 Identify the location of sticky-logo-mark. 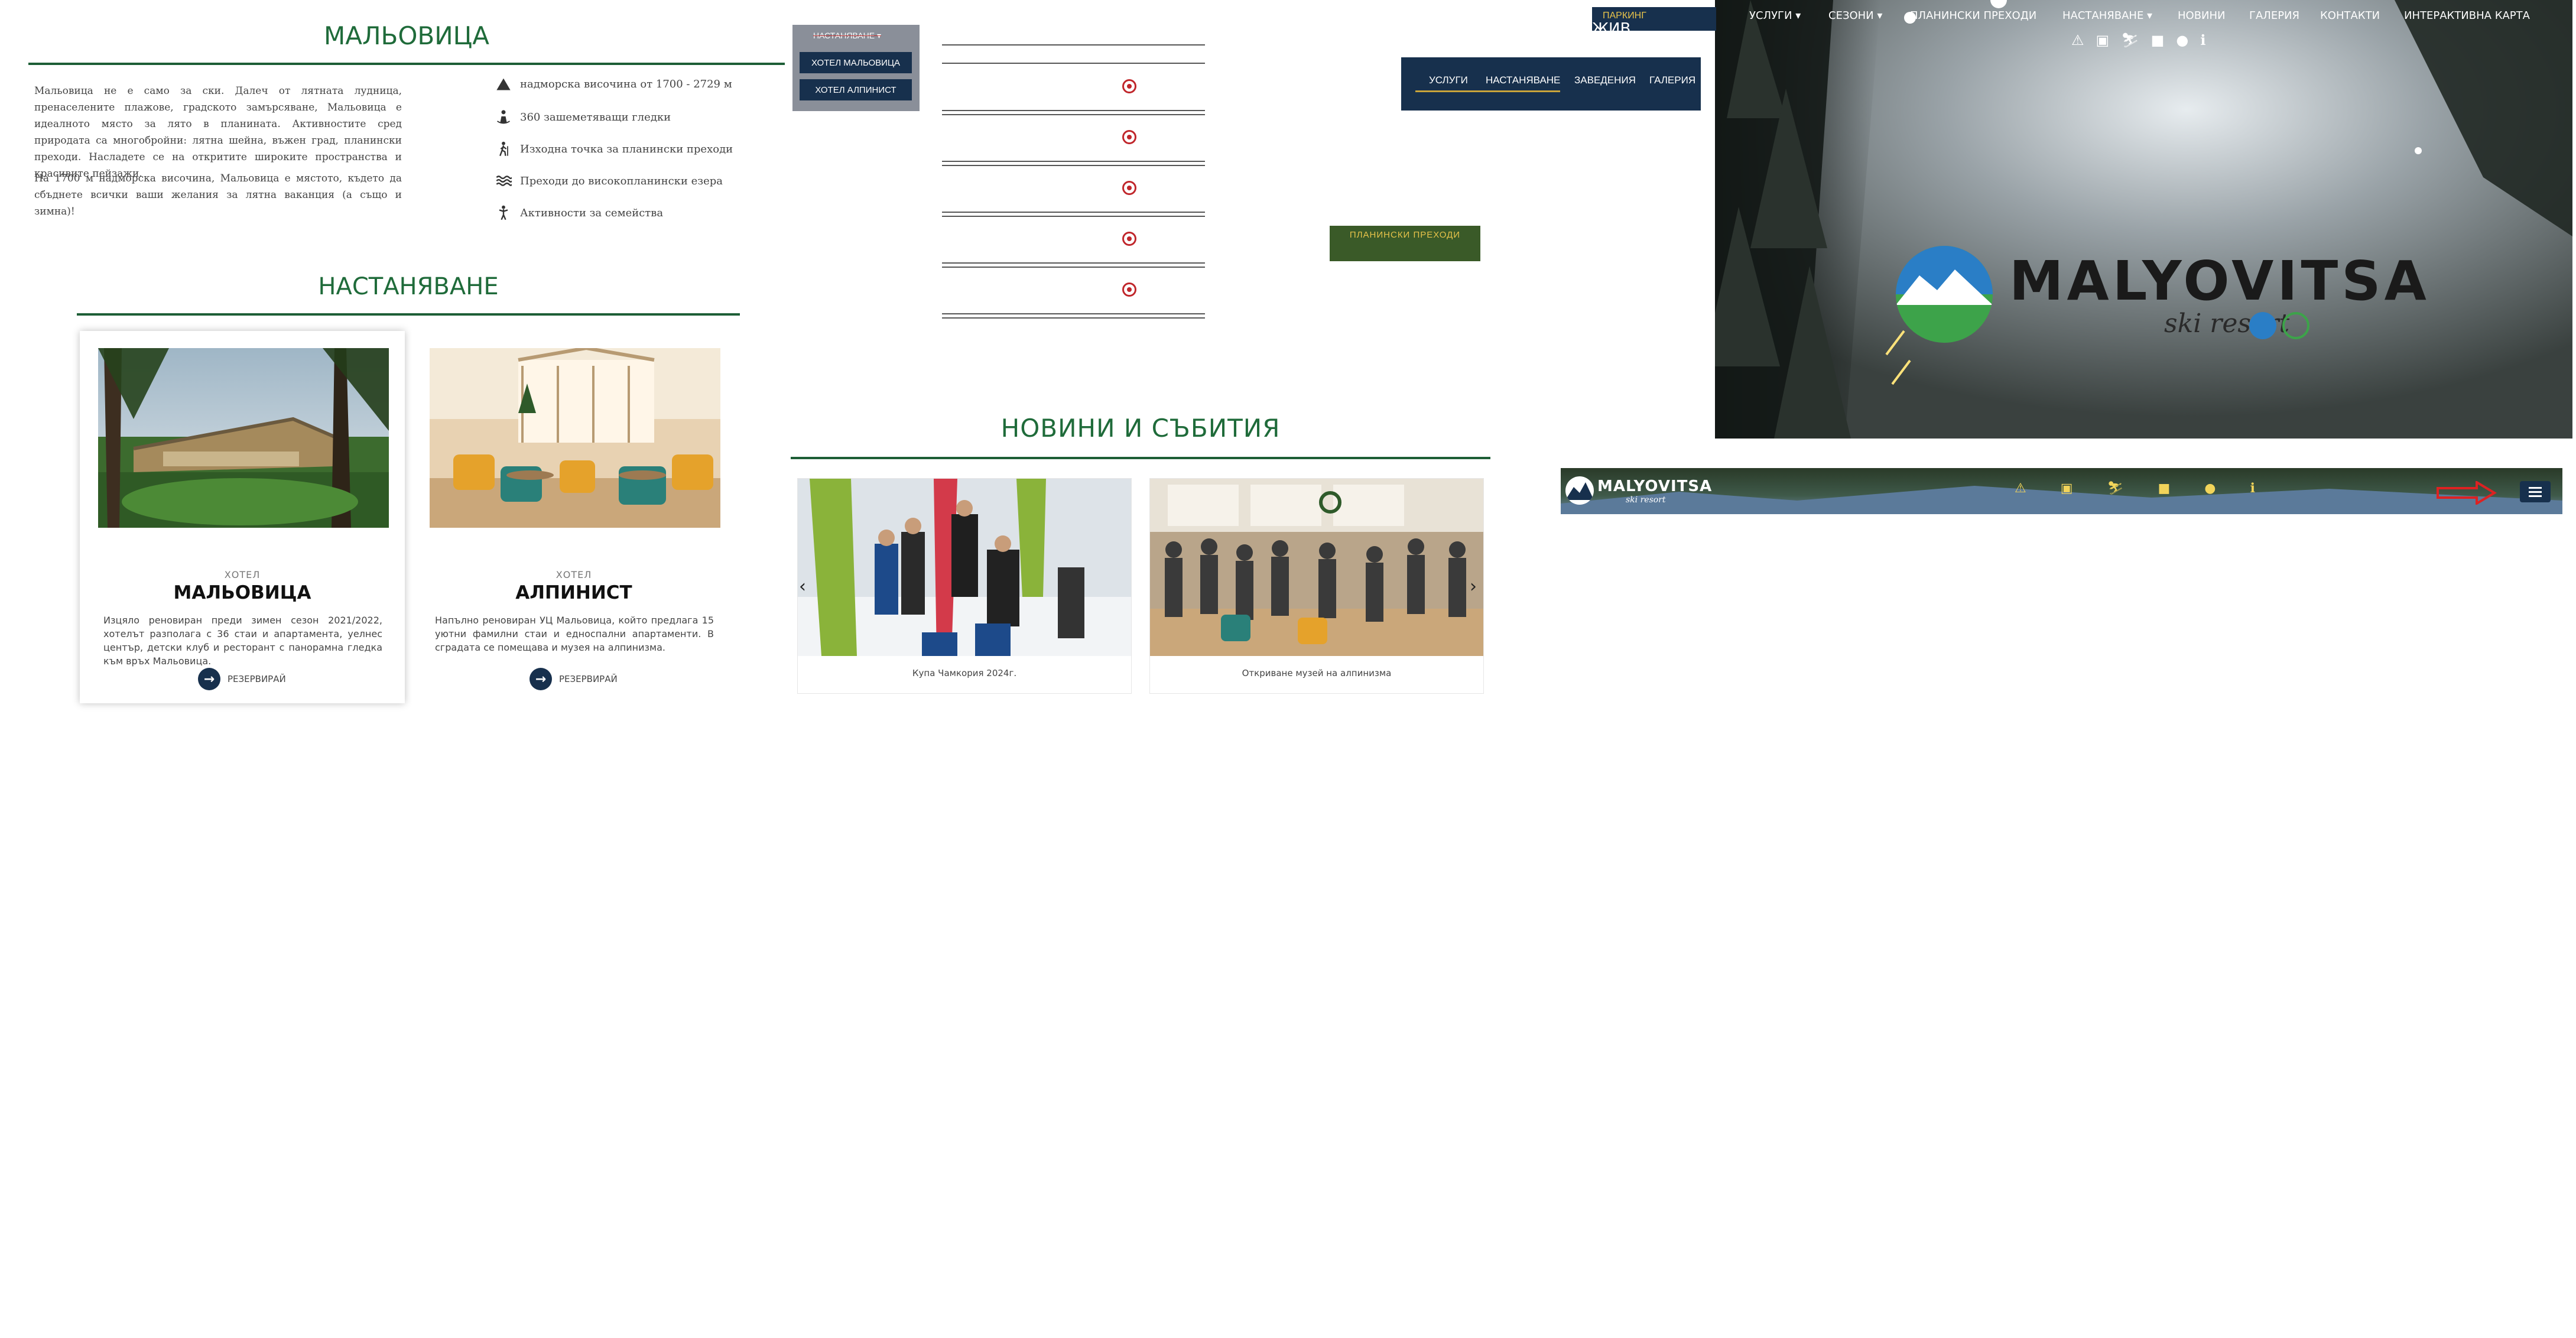
(1579, 490).